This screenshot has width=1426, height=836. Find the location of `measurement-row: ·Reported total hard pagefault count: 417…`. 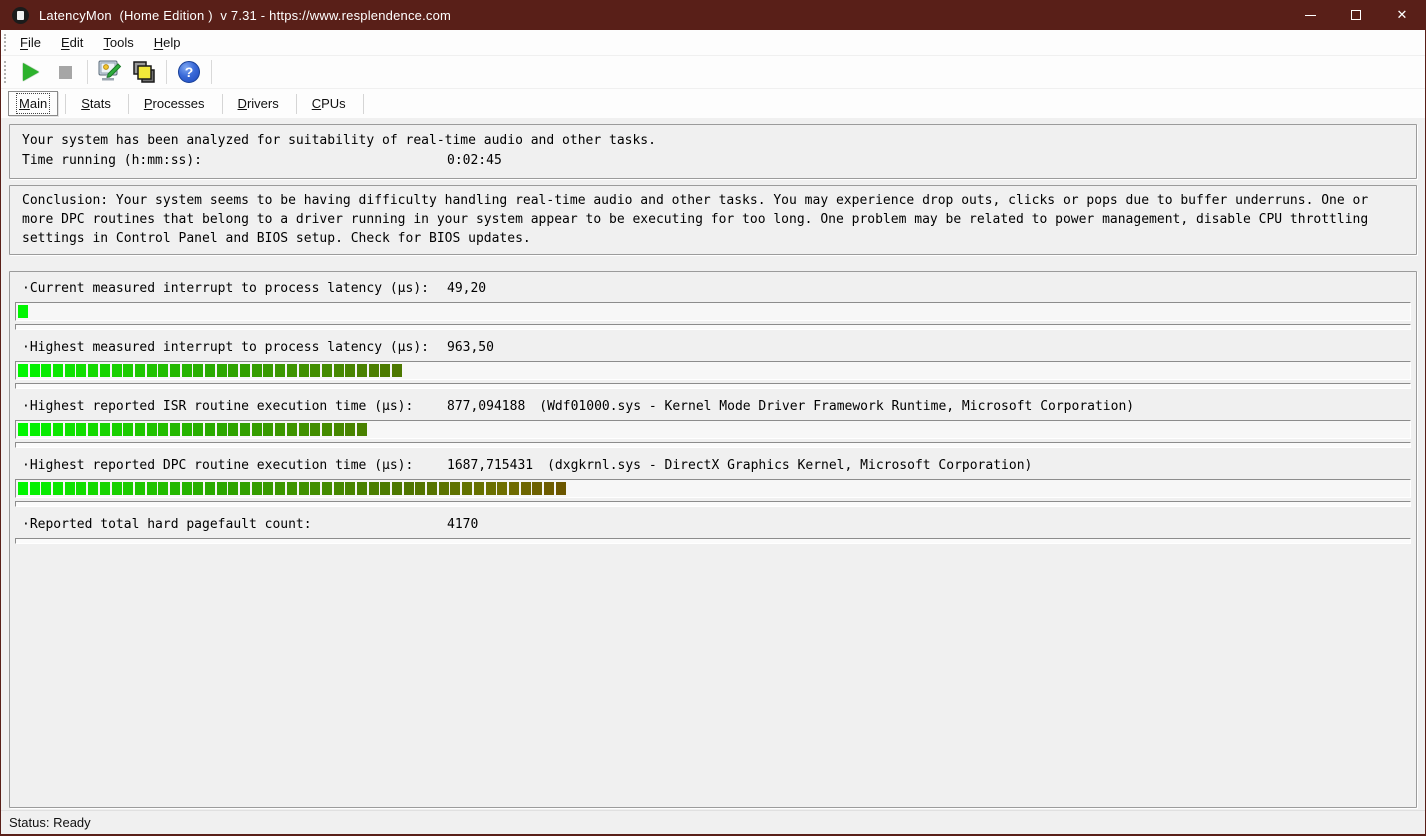

measurement-row: ·Reported total hard pagefault count: 417… is located at coordinates (713, 530).